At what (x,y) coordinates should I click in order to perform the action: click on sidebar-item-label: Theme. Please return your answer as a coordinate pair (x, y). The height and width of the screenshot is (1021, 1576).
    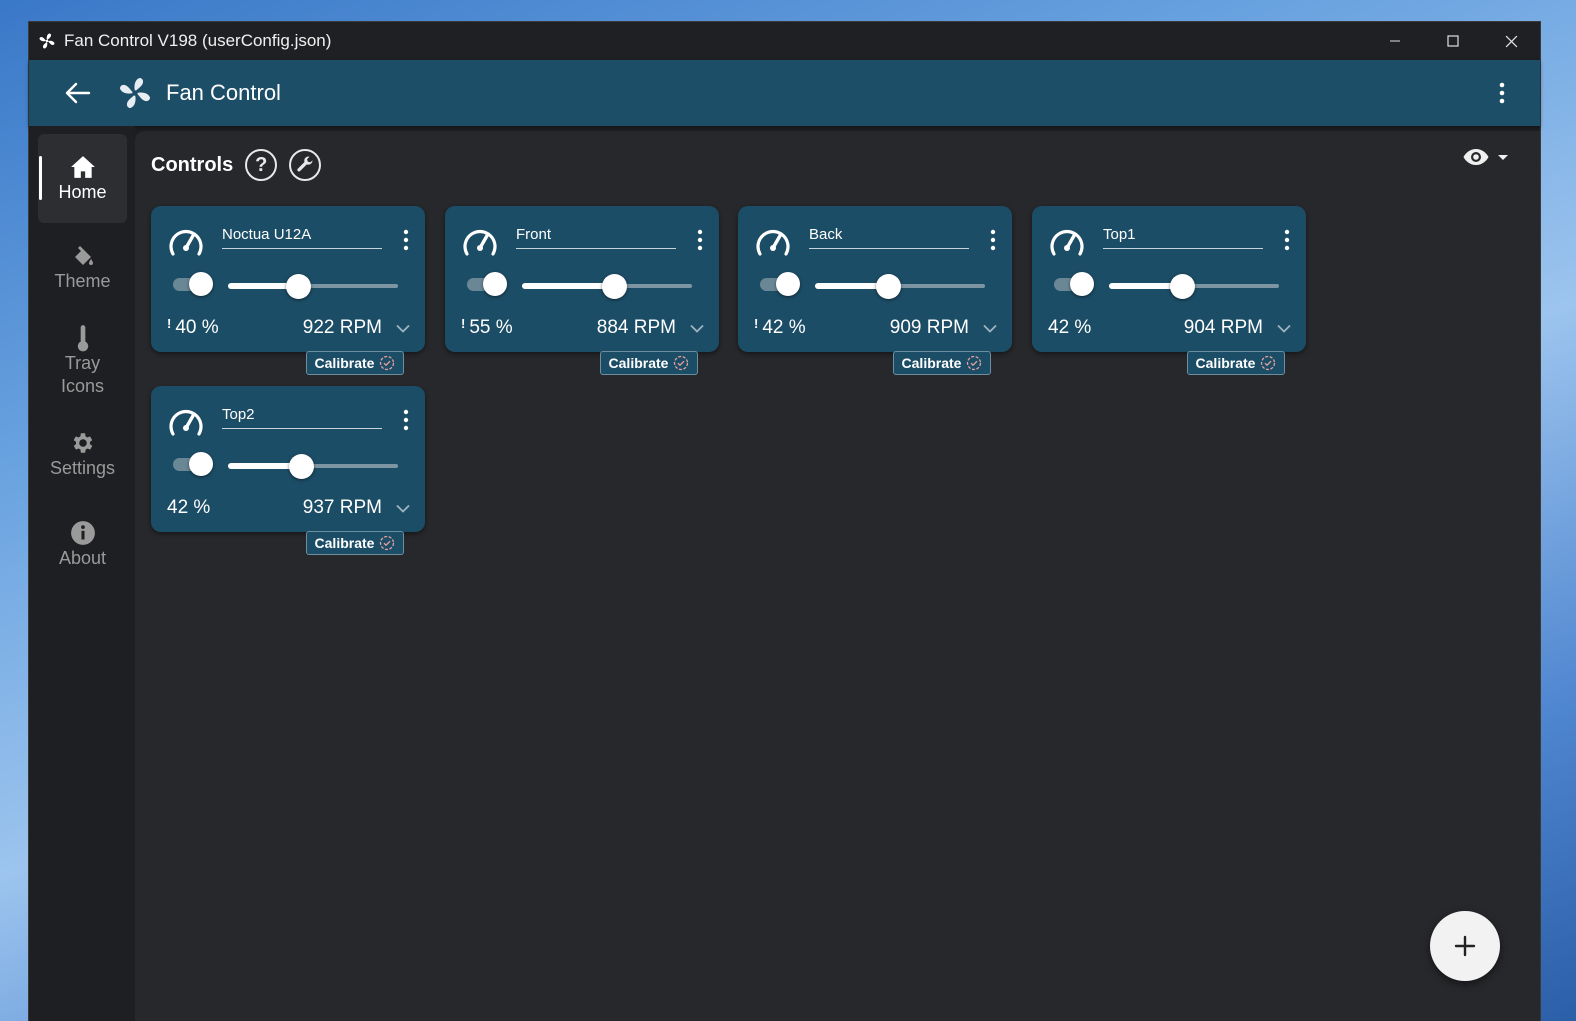
    Looking at the image, I should click on (82, 281).